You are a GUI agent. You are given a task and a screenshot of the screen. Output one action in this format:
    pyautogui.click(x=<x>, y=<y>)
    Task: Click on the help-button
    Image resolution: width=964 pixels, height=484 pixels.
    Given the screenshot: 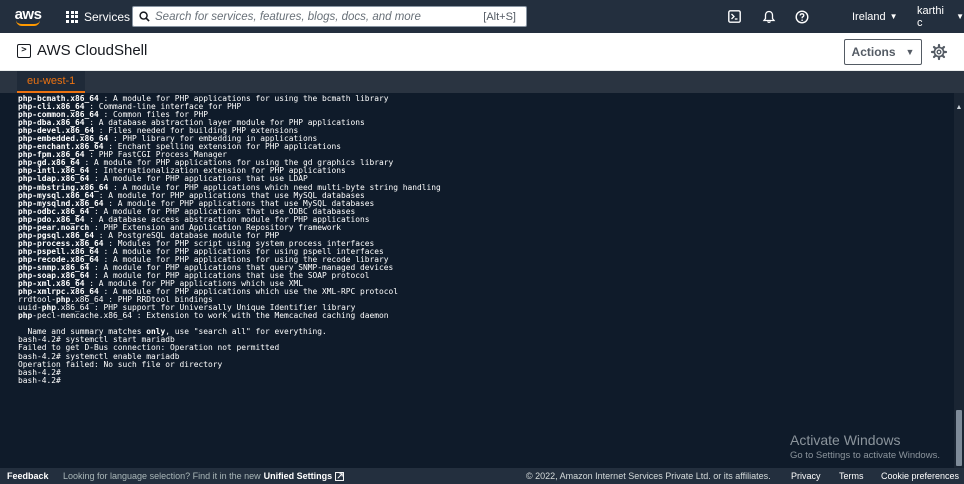 What is the action you would take?
    pyautogui.click(x=802, y=16)
    